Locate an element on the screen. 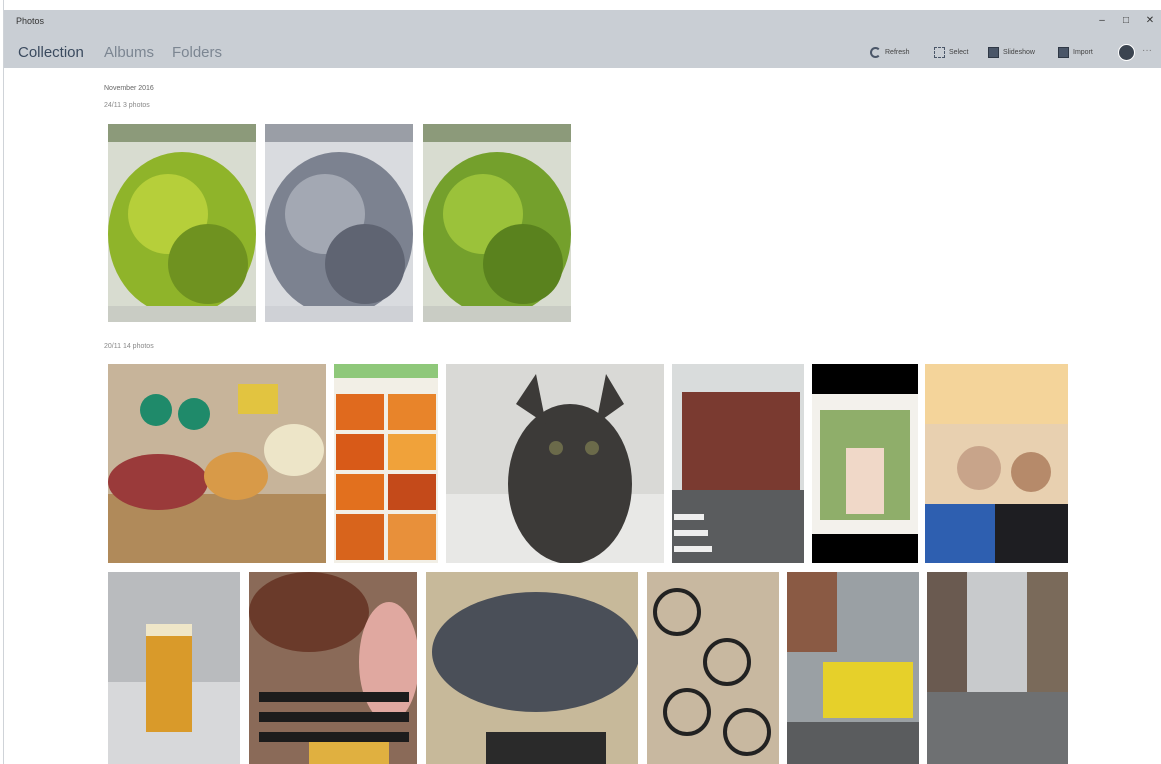 The image size is (1161, 764). select-icon is located at coordinates (939, 52).